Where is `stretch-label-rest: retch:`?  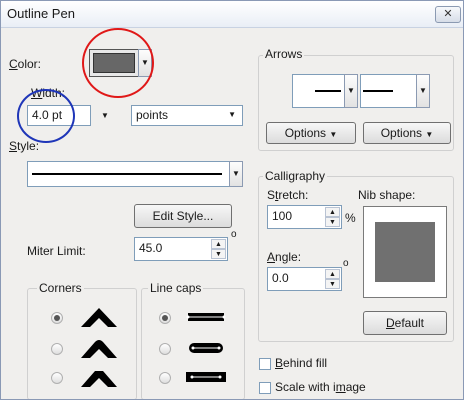 stretch-label-rest: retch: is located at coordinates (293, 195).